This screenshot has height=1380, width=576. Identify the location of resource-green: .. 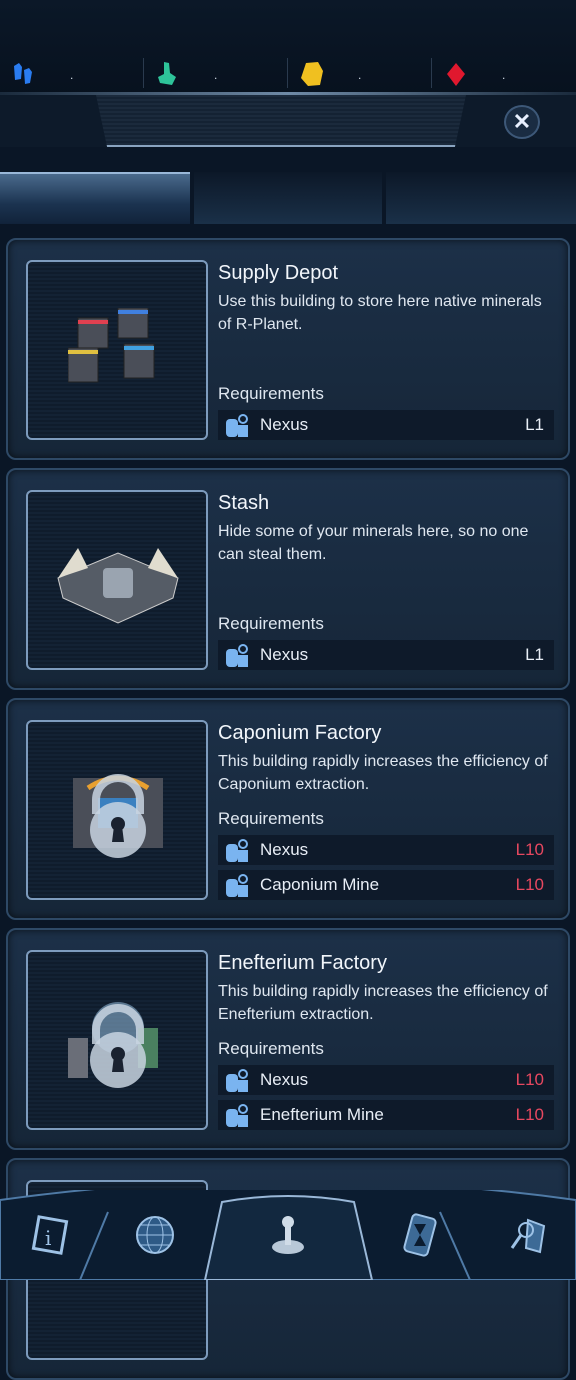
(216, 74).